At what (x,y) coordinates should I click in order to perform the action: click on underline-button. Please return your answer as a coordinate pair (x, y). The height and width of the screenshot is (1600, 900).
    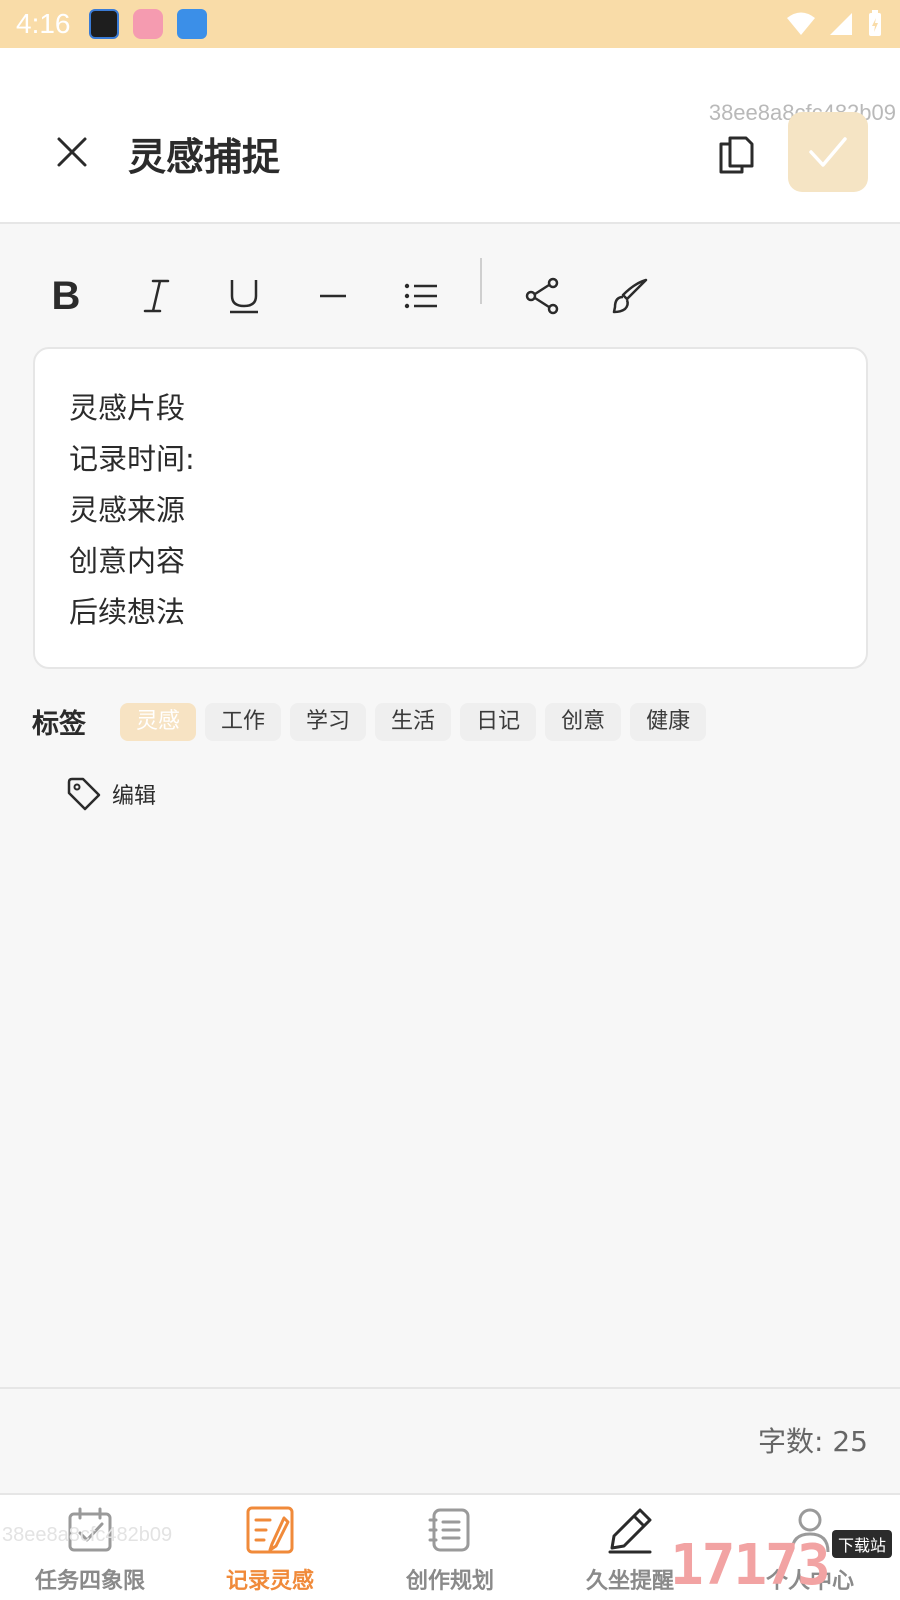
    Looking at the image, I should click on (244, 296).